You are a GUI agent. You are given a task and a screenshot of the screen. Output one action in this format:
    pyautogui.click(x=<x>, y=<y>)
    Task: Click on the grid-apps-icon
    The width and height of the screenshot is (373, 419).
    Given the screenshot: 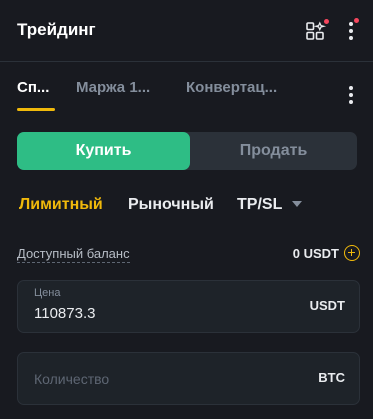 What is the action you would take?
    pyautogui.click(x=317, y=30)
    